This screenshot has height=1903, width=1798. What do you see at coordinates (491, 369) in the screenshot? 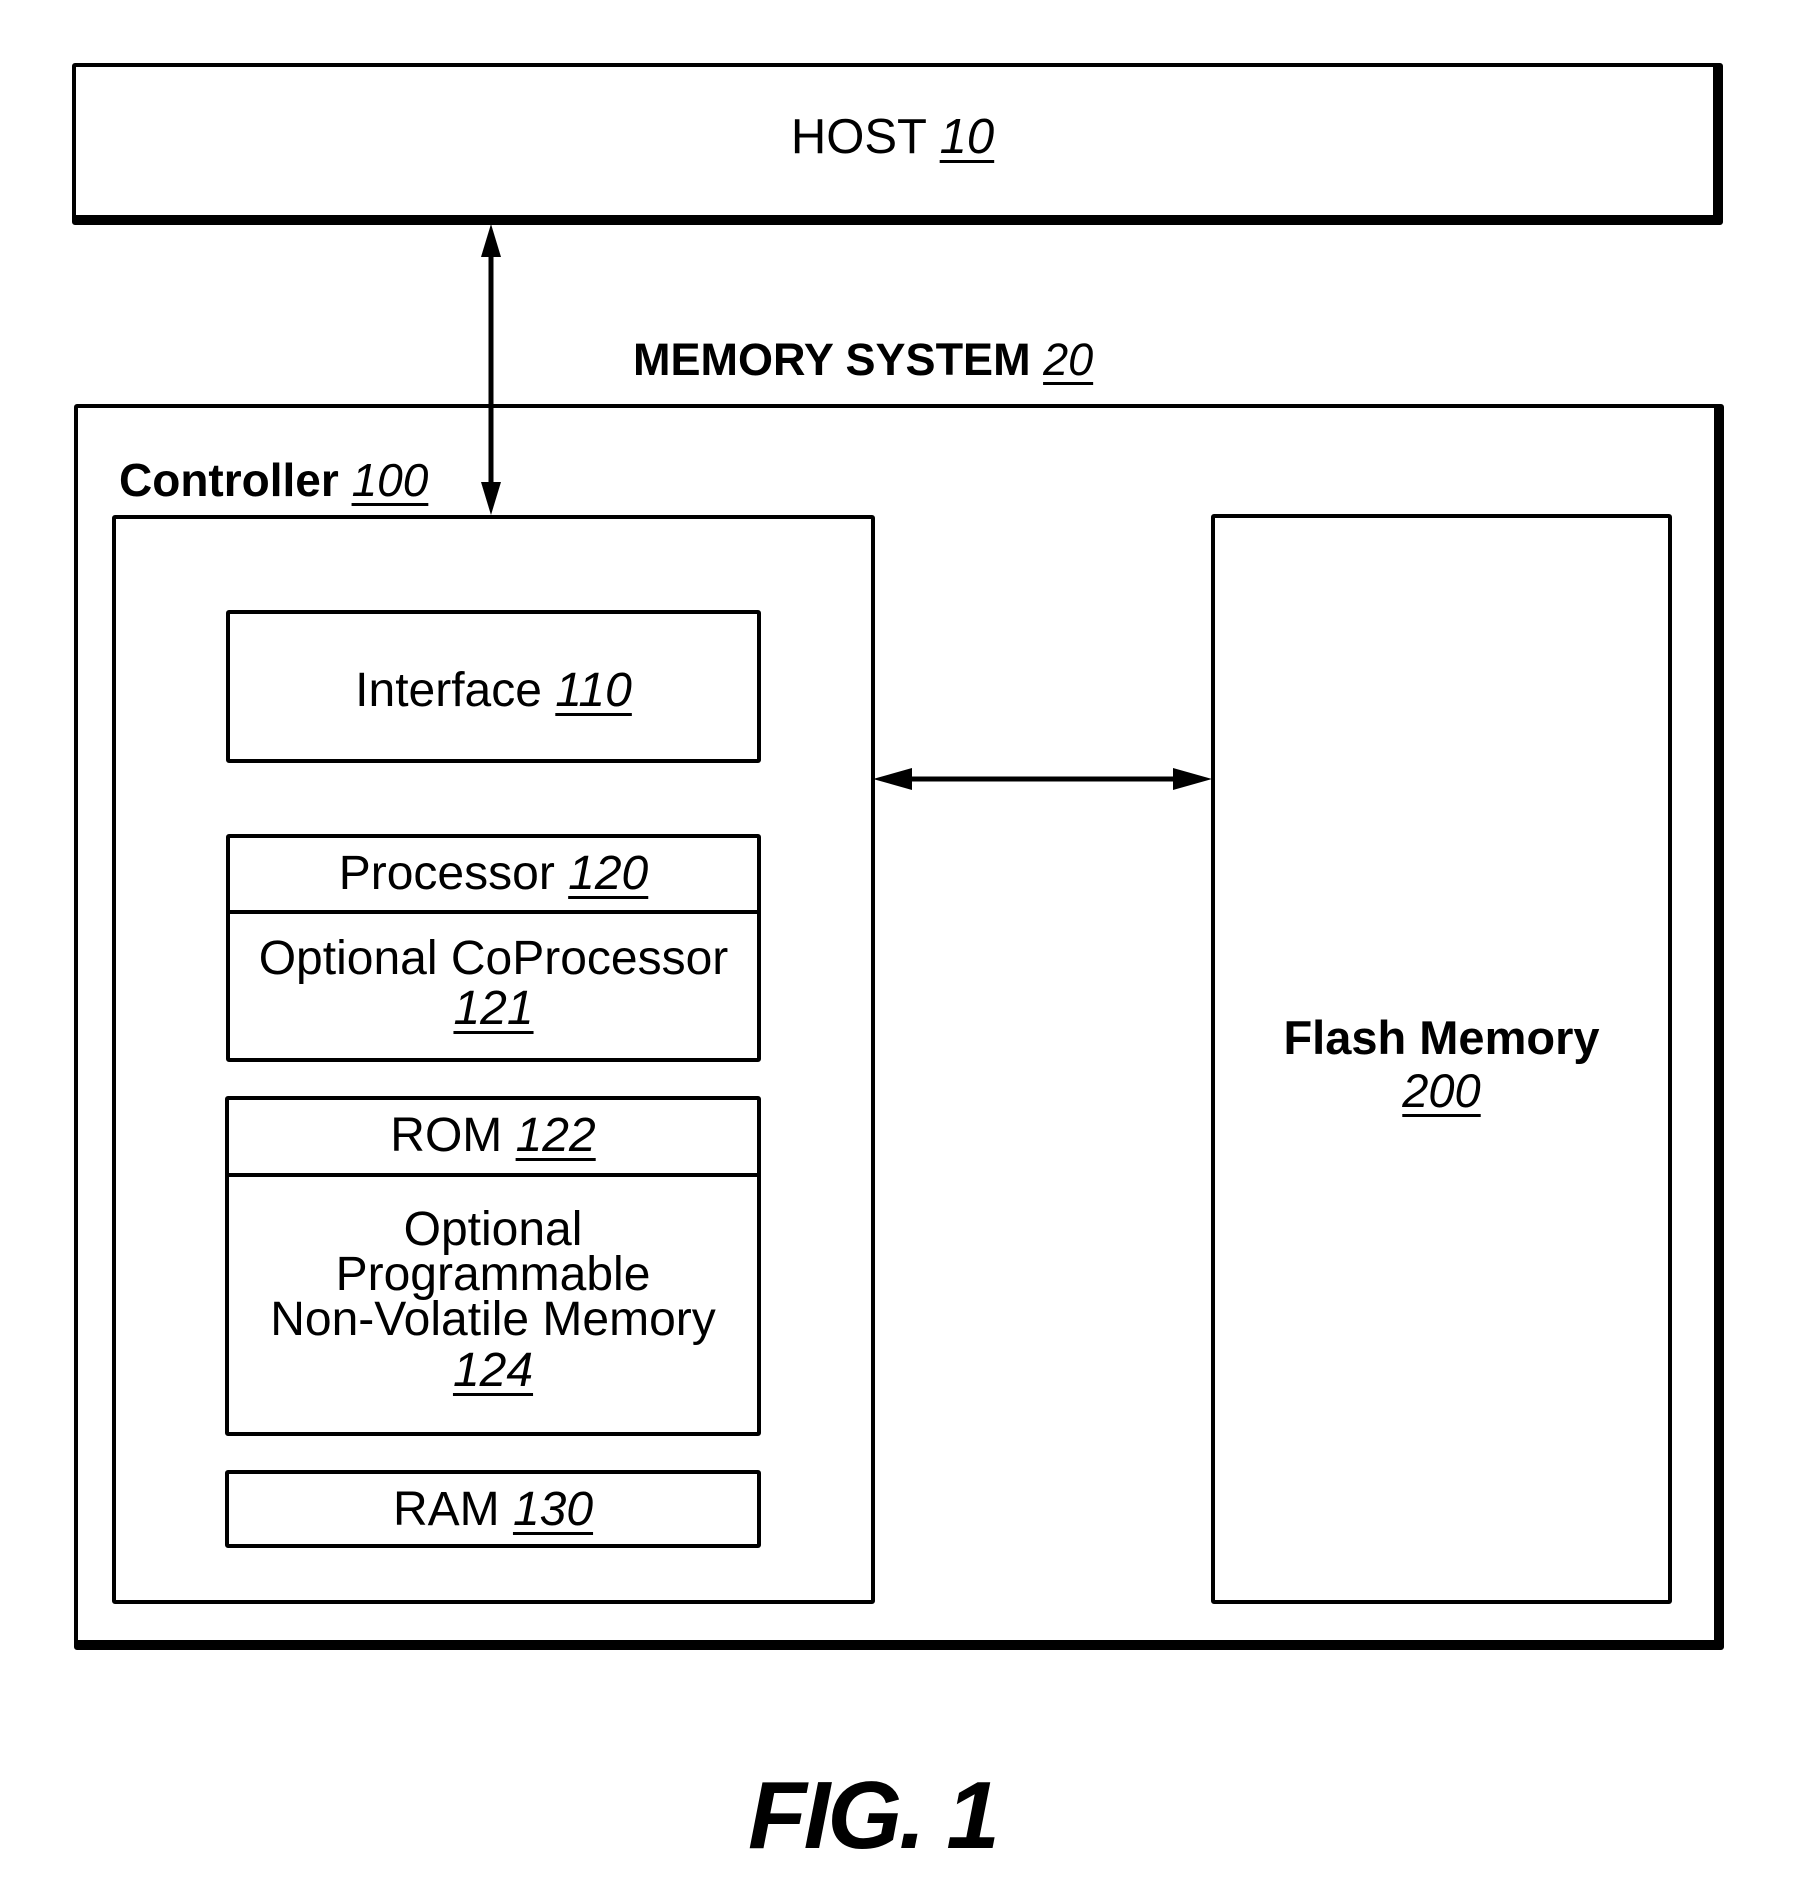
I see `host-controller-arrow` at bounding box center [491, 369].